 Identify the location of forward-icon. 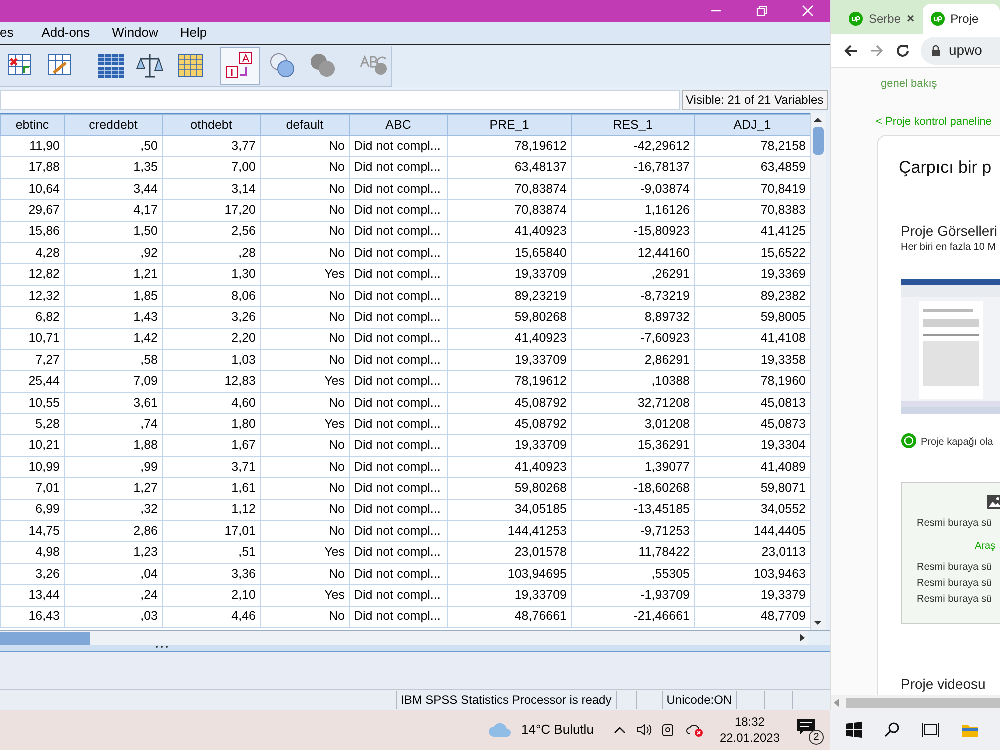
(877, 50).